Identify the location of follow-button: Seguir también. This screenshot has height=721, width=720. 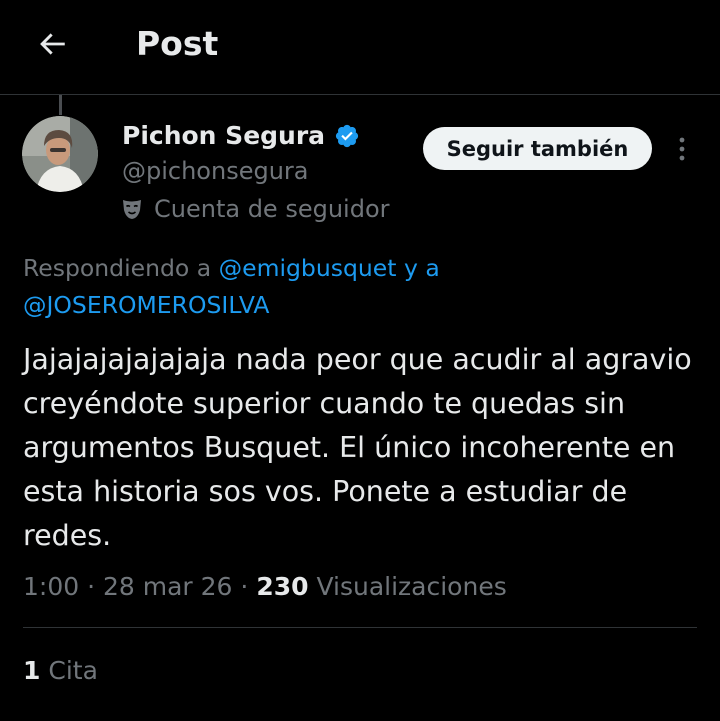
(537, 148).